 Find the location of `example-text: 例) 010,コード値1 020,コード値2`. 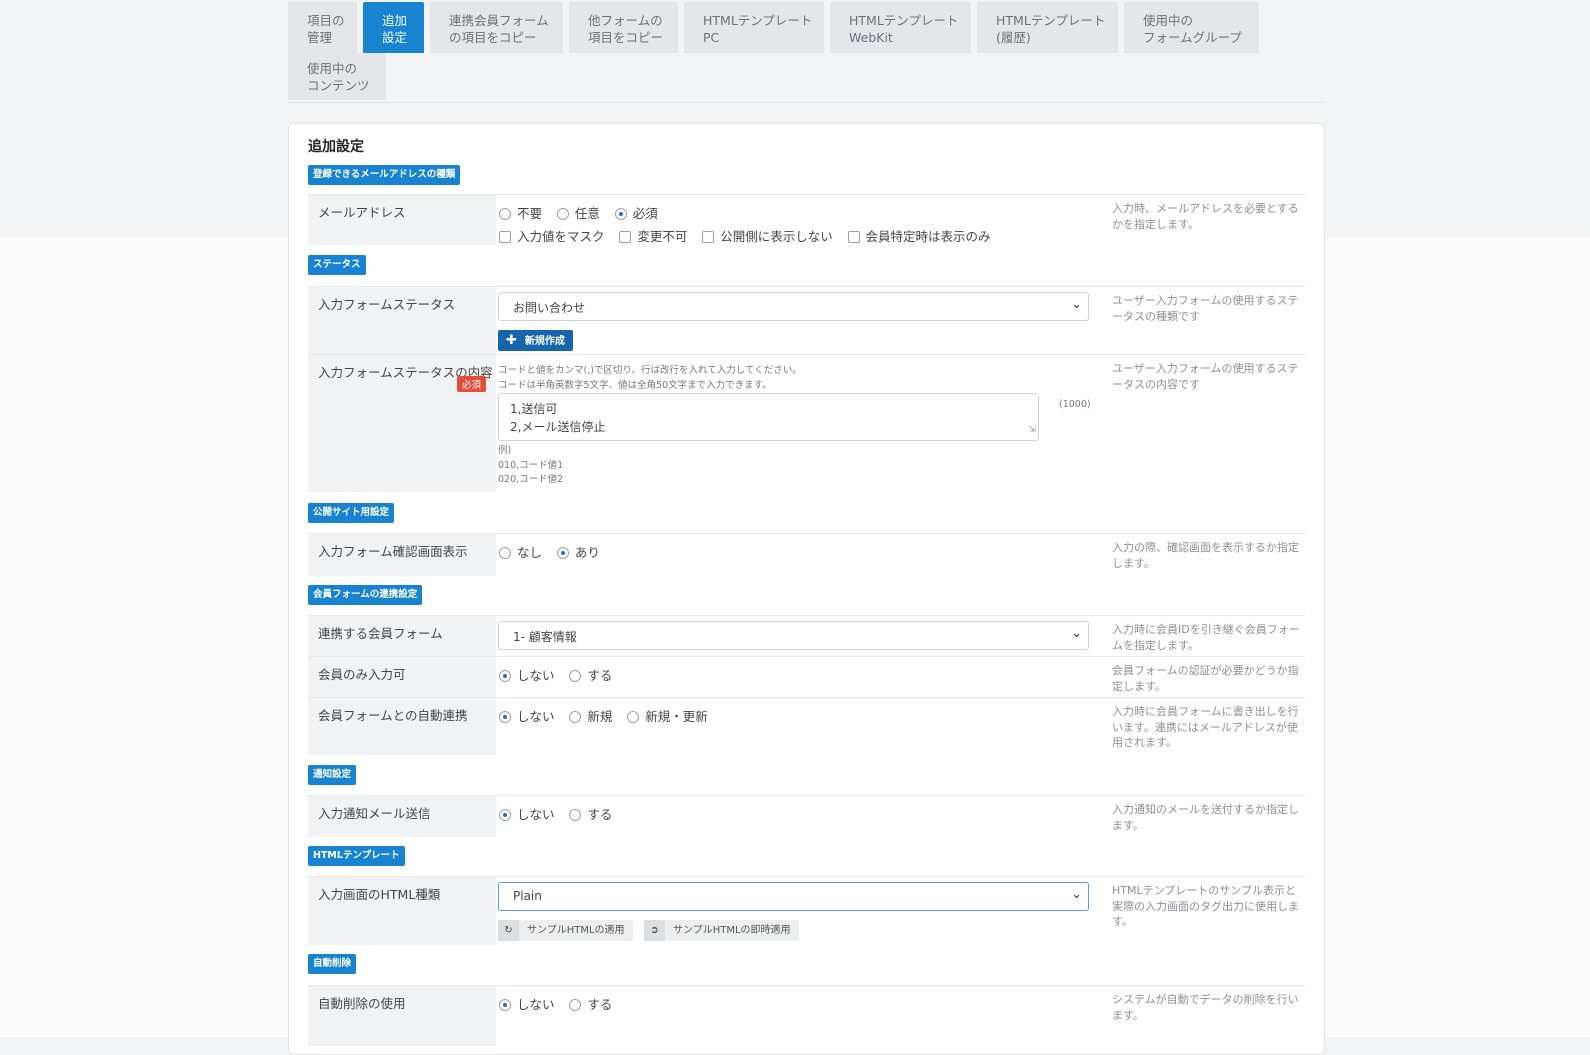

example-text: 例) 010,コード値1 020,コード値2 is located at coordinates (530, 466).